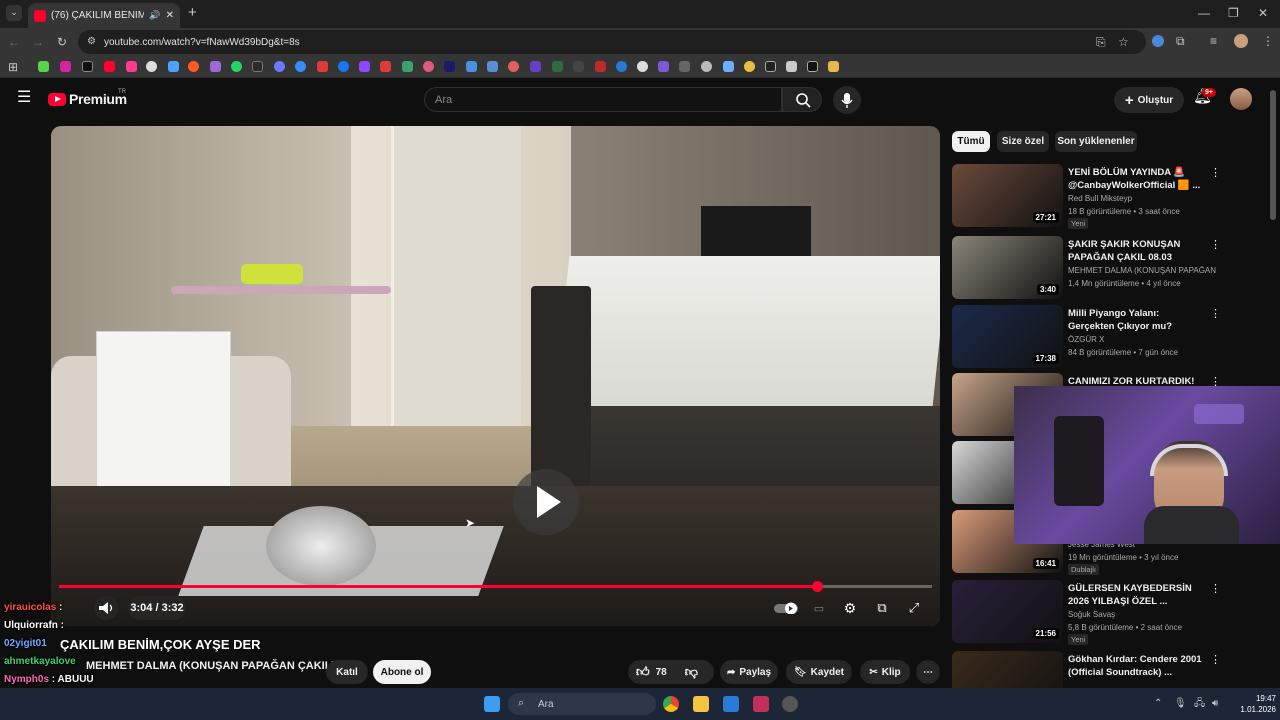 The width and height of the screenshot is (1280, 720). Describe the element at coordinates (1263, 13) in the screenshot. I see `close-window-icon: ✕` at that location.